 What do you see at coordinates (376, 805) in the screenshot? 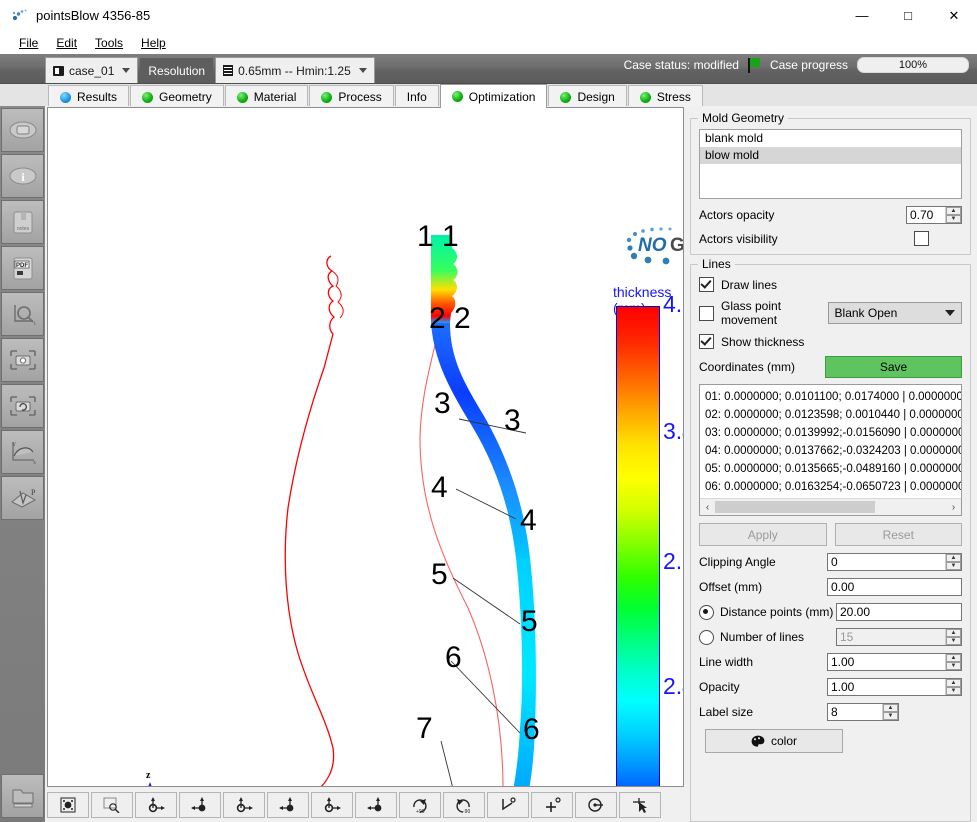
I see `view-minus-z-icon` at bounding box center [376, 805].